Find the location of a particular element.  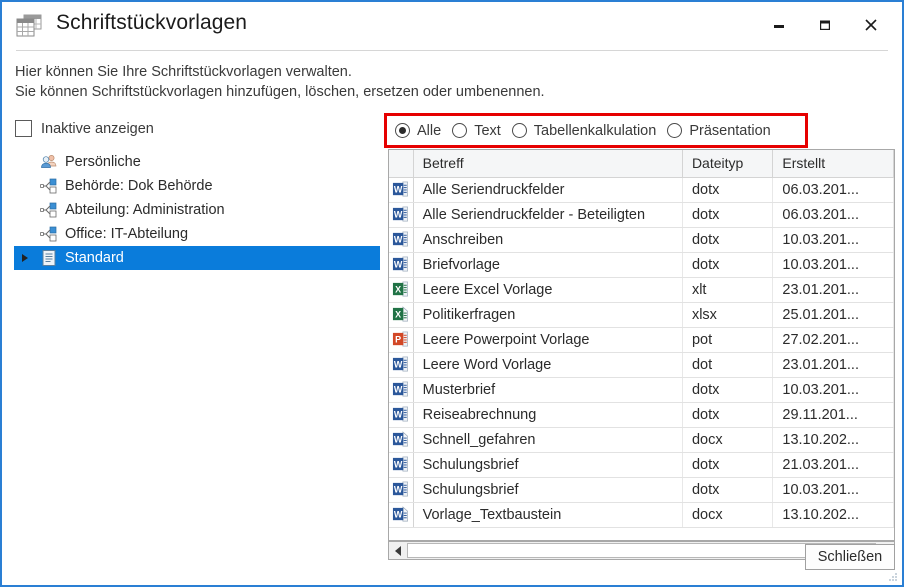

tree-item-behoerde: Behörde: Dok Behörde is located at coordinates (197, 186).